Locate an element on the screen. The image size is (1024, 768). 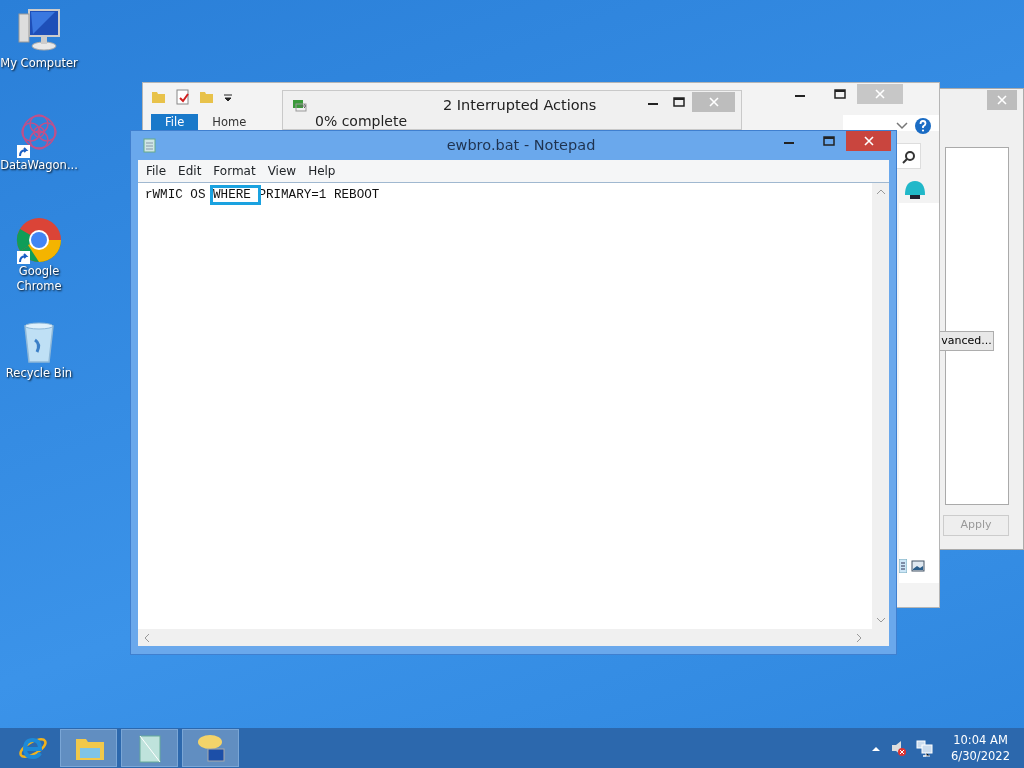
menu-item: View is located at coordinates (282, 171).